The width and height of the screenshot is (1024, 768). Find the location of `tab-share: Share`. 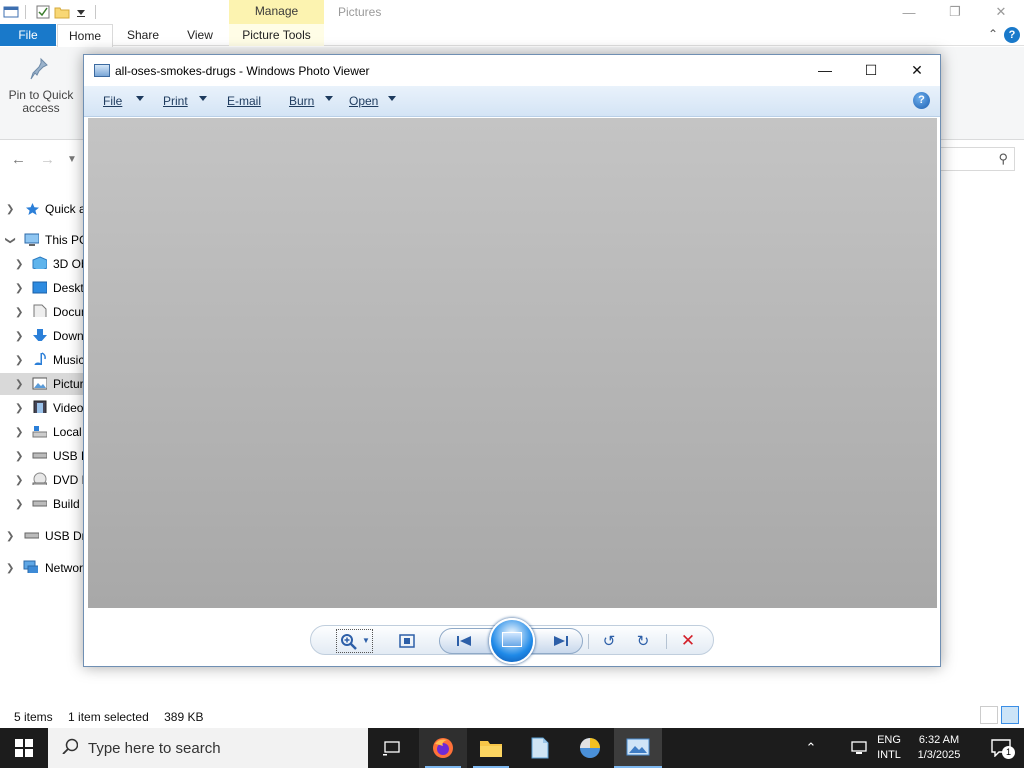

tab-share: Share is located at coordinates (143, 35).